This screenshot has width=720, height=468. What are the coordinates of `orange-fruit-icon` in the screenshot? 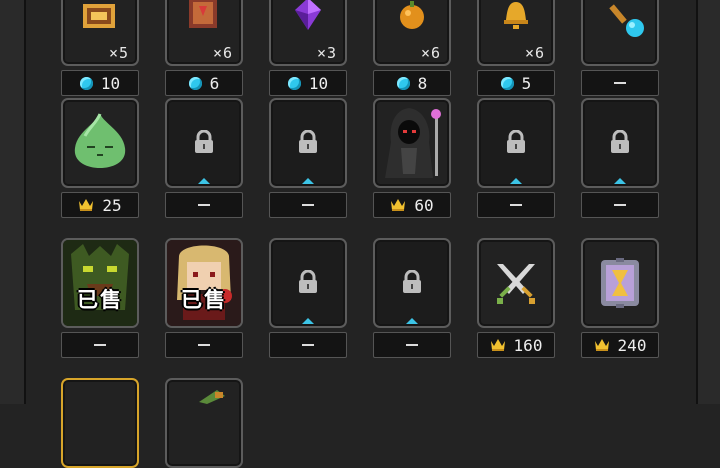 It's located at (412, 15).